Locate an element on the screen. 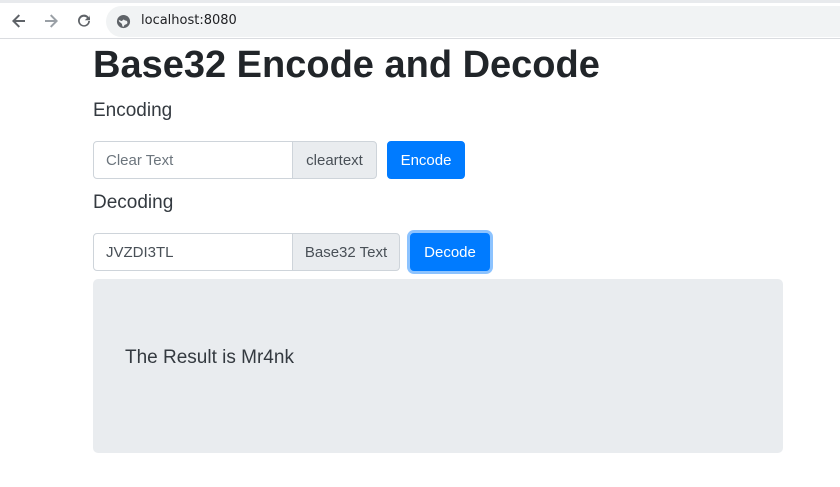 This screenshot has width=840, height=487. reload-icon is located at coordinates (84, 20).